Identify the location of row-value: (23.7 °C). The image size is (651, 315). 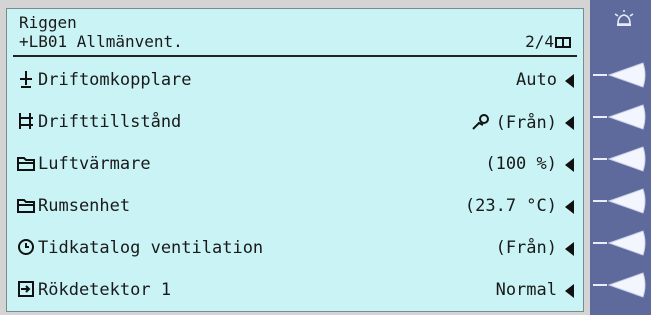
(510, 206).